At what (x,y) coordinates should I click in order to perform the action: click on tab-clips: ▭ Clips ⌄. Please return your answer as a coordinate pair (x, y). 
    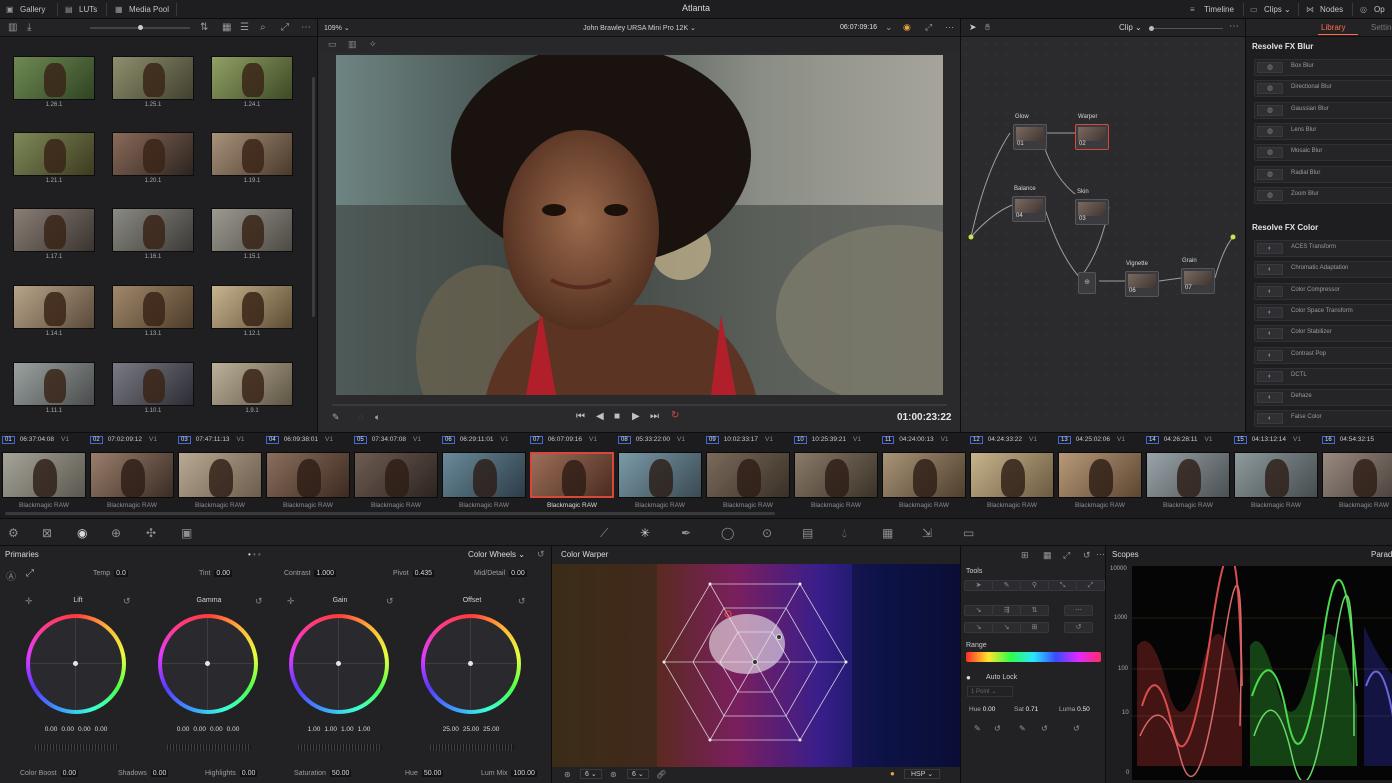
    Looking at the image, I should click on (1270, 9).